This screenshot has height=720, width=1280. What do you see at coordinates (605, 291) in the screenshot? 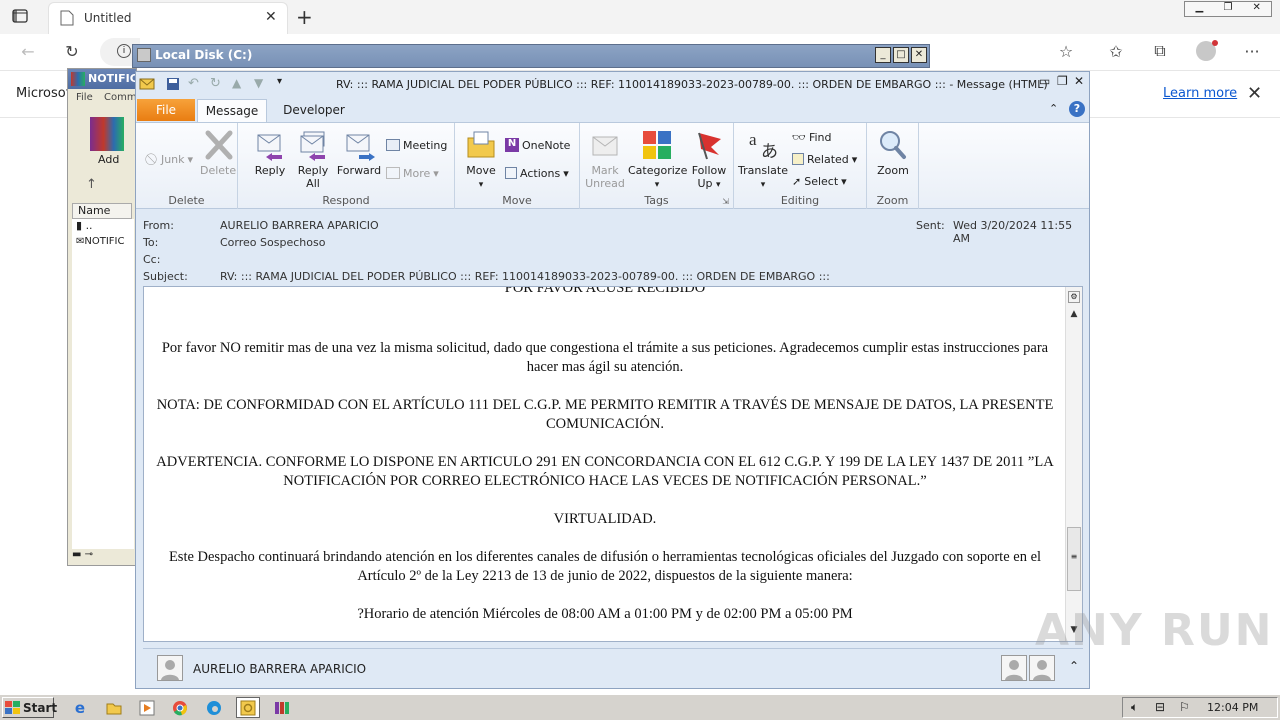
I see `paragraph-acuse: POR FAVOR ACUSE RECIBIDO` at bounding box center [605, 291].